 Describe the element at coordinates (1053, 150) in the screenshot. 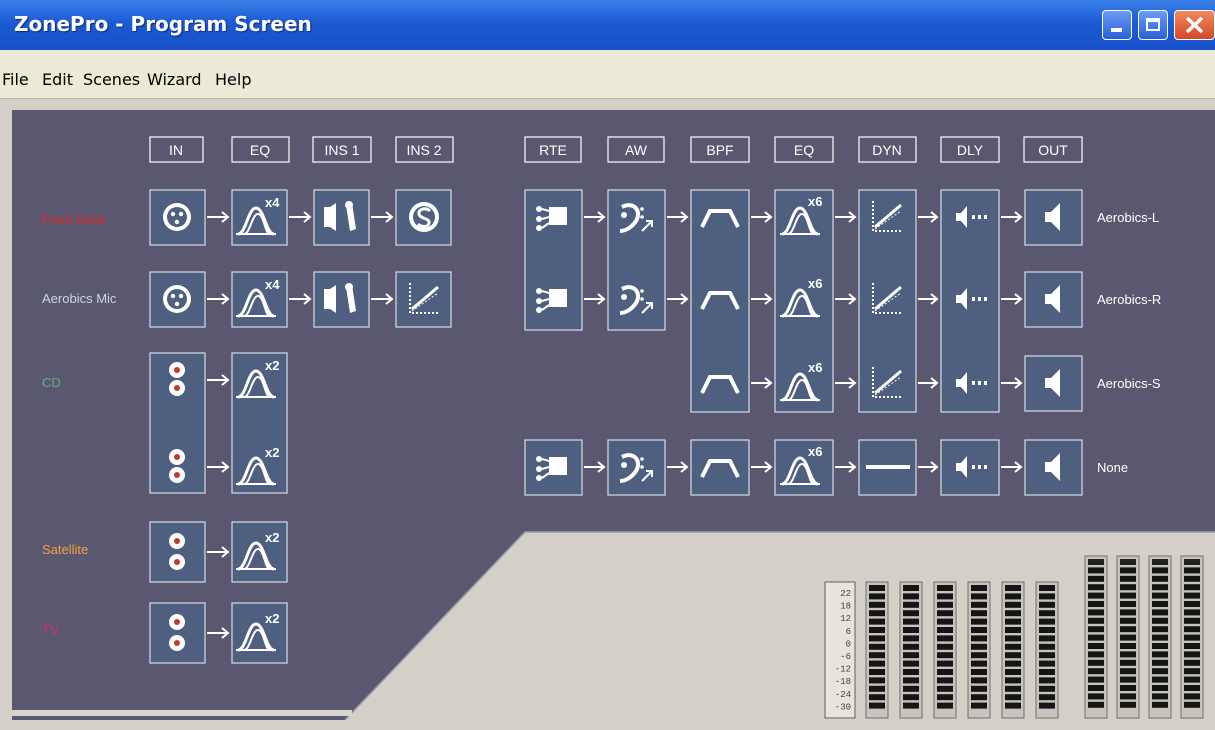

I see `hdr-out: OUT` at that location.